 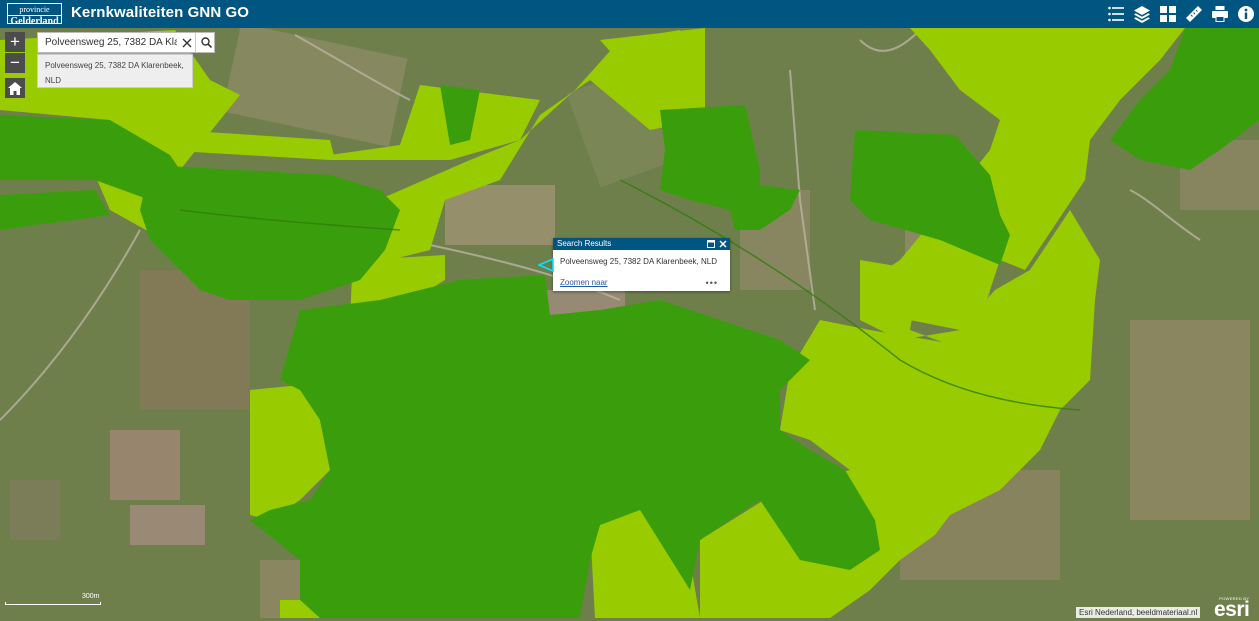 I want to click on zoom-out-button: −, so click(x=15, y=63).